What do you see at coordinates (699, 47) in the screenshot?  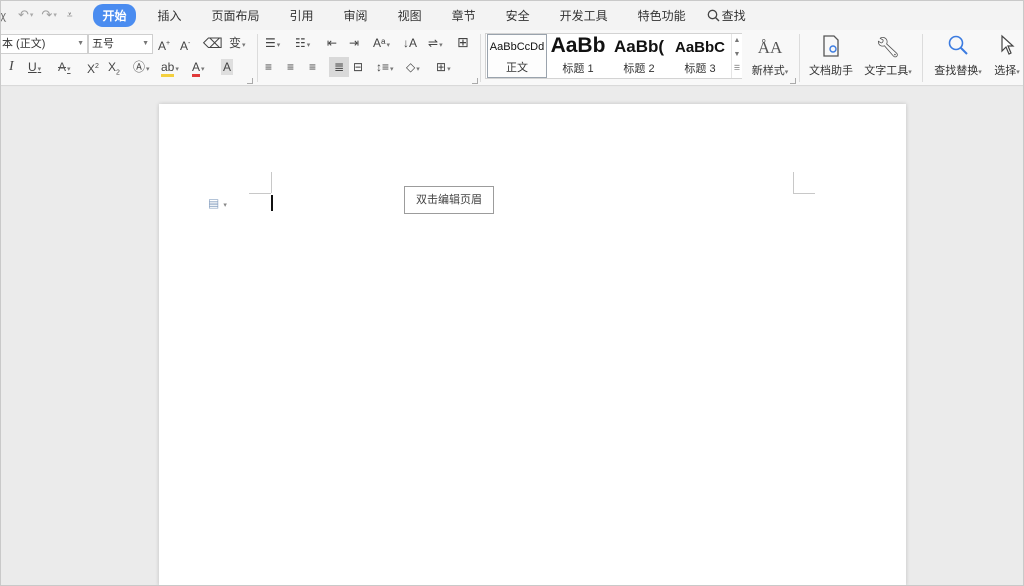 I see `style-preview: AaBbC` at bounding box center [699, 47].